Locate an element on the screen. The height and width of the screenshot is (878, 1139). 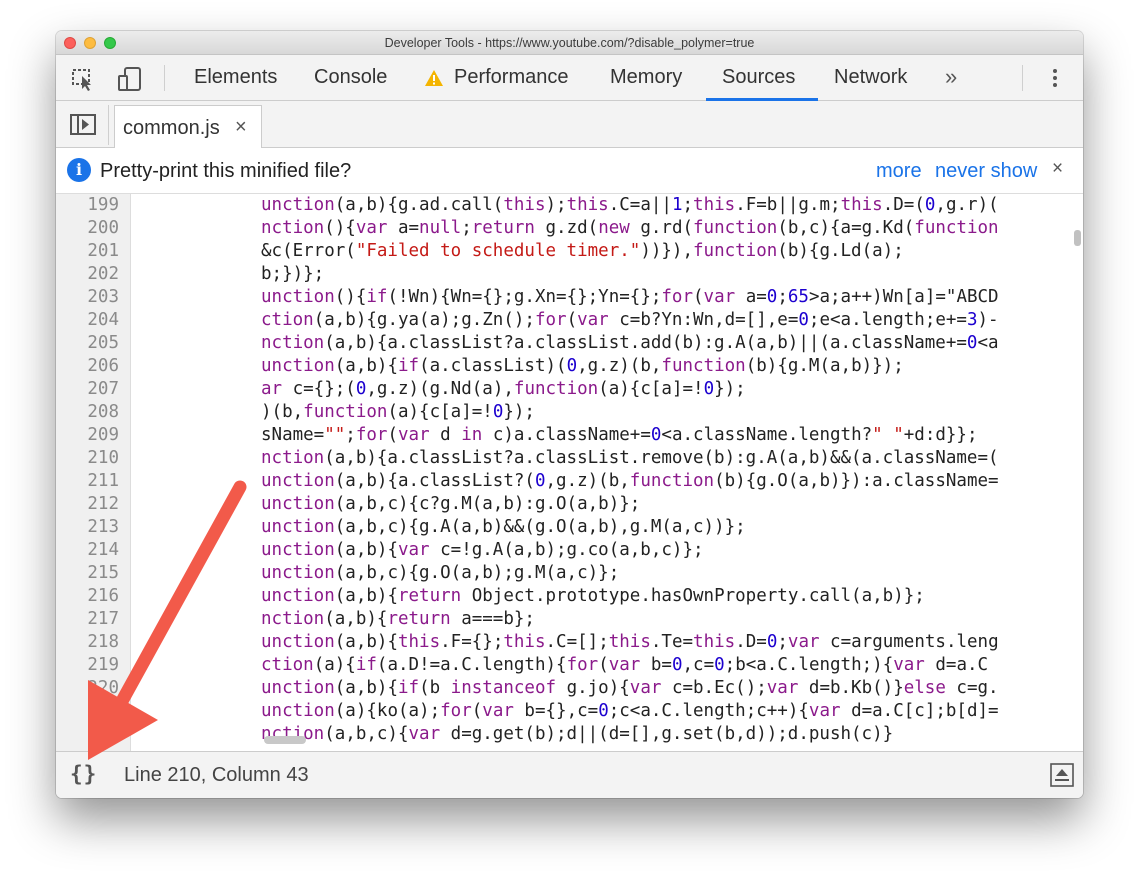
tab-elements: Elements is located at coordinates (235, 77).